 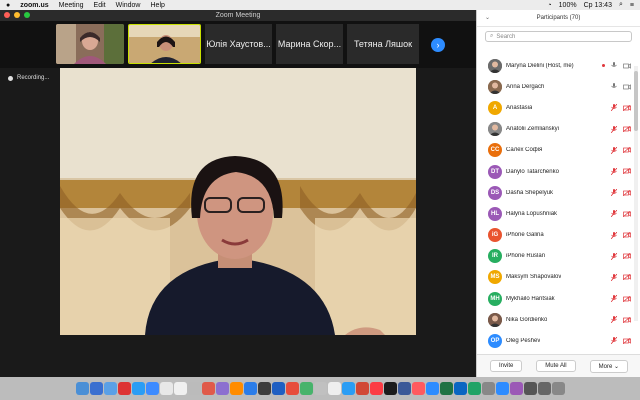 What do you see at coordinates (555, 192) in the screenshot?
I see `participant-row: DS Dasha Shepelyuk` at bounding box center [555, 192].